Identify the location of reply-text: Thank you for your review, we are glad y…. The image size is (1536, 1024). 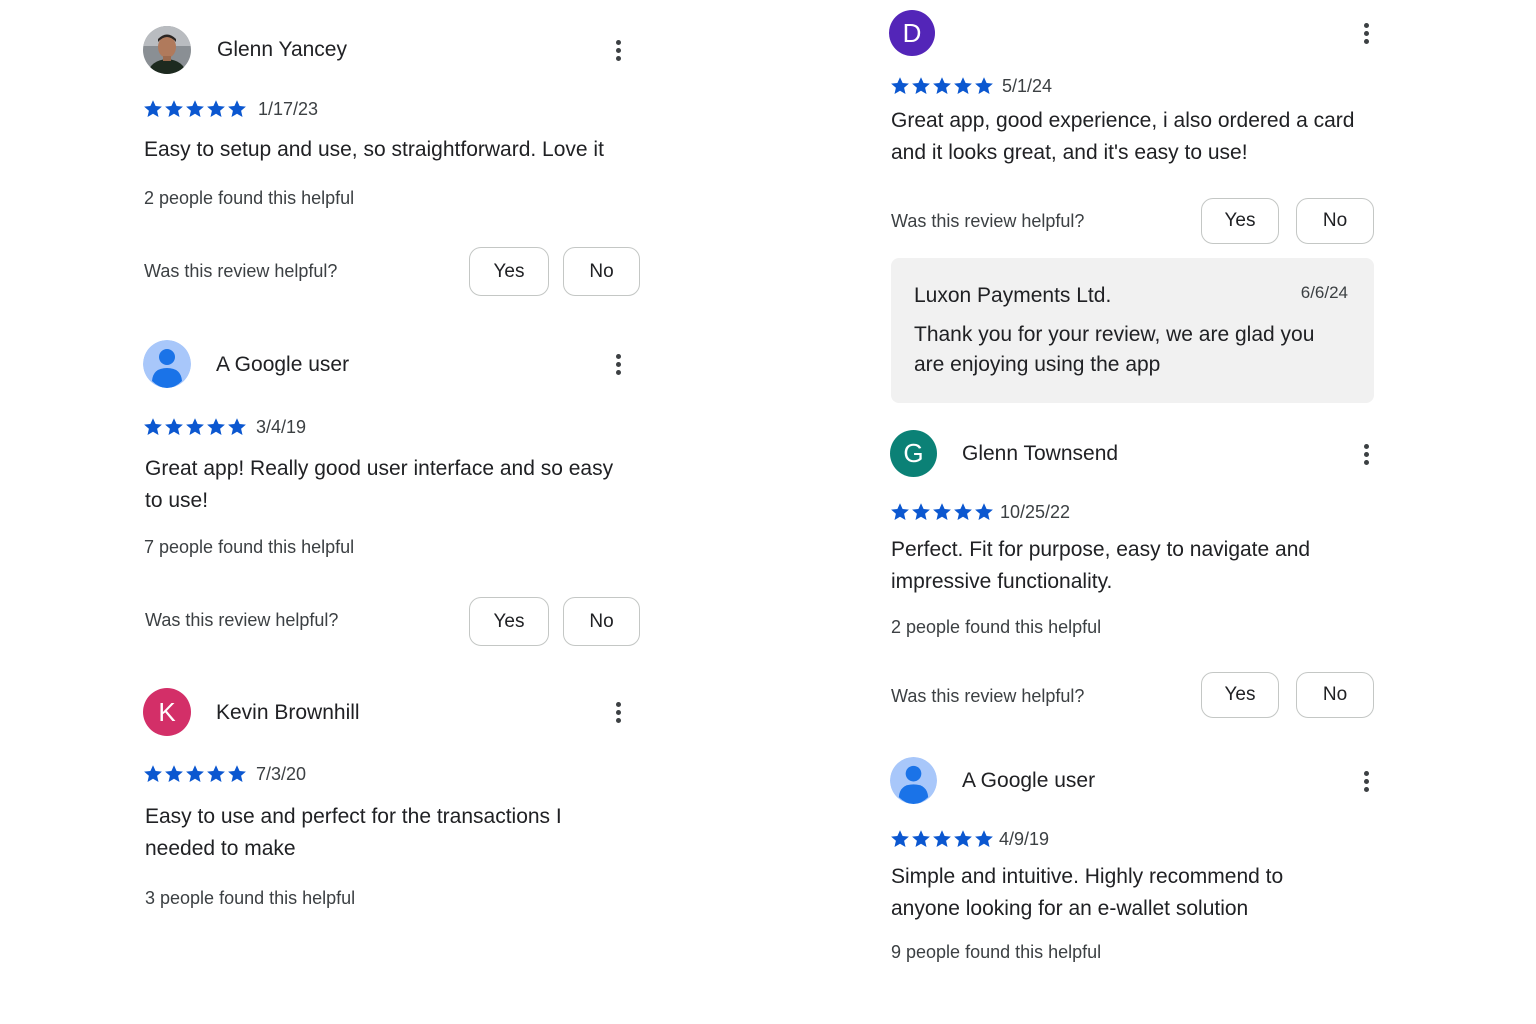
(1114, 349).